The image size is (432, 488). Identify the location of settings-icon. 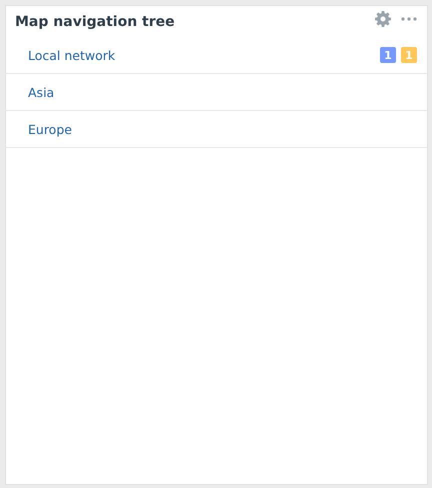
(383, 18).